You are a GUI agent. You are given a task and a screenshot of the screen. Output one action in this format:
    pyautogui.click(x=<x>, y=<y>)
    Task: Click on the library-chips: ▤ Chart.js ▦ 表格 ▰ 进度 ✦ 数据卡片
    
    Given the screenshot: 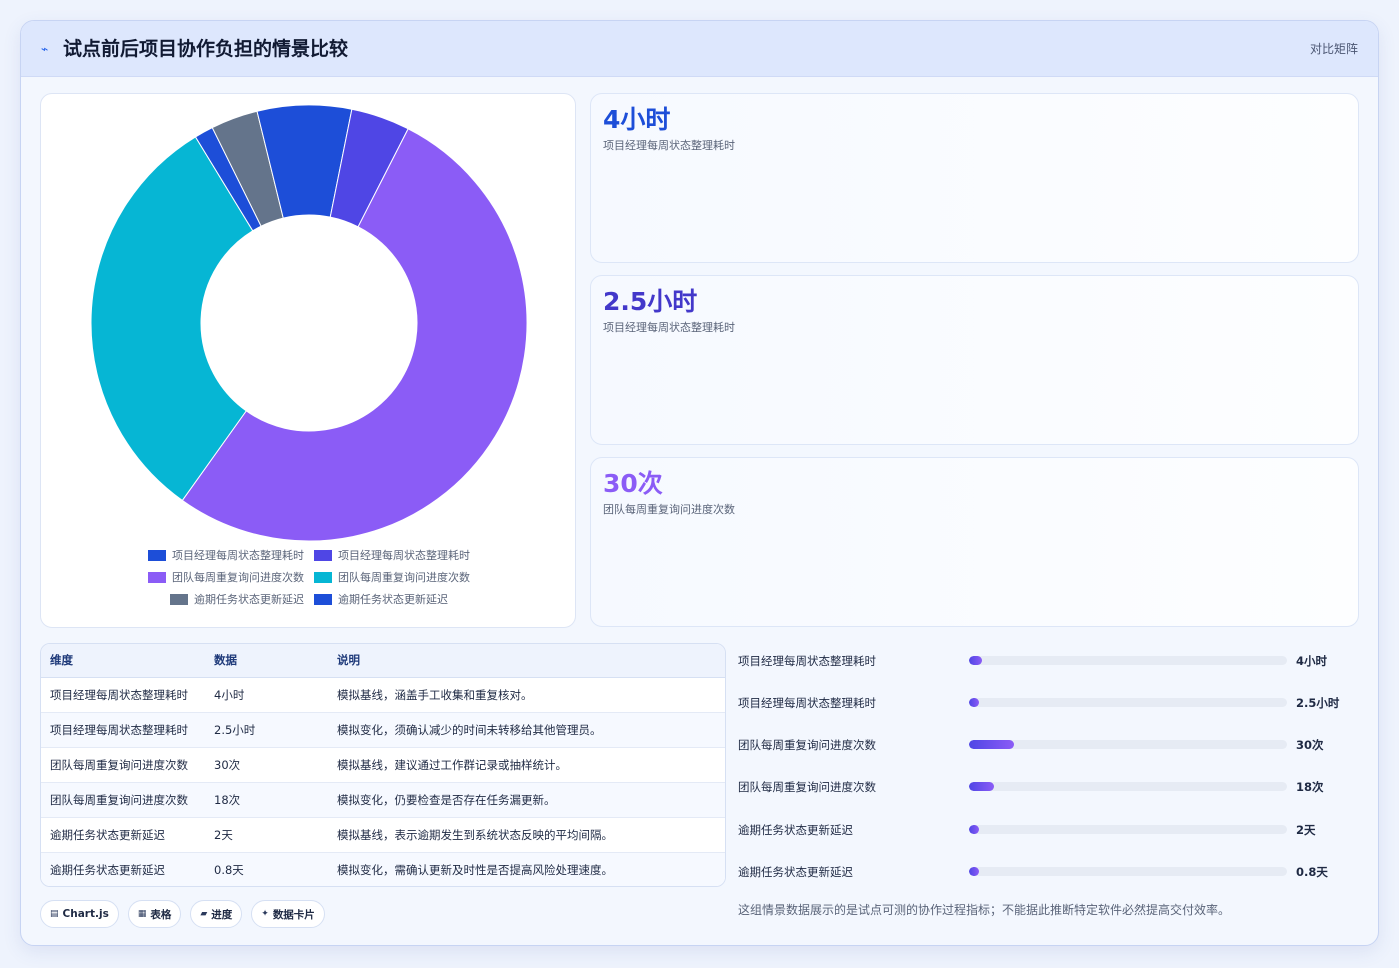 What is the action you would take?
    pyautogui.click(x=182, y=914)
    